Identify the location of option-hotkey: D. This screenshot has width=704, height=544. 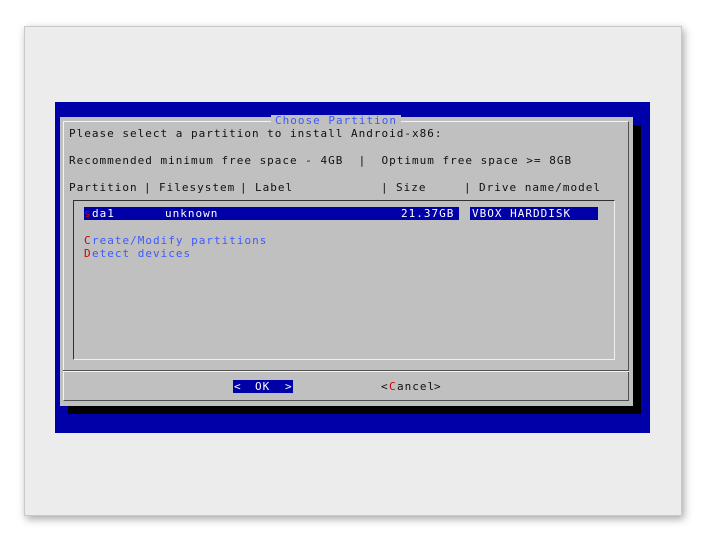
(88, 253).